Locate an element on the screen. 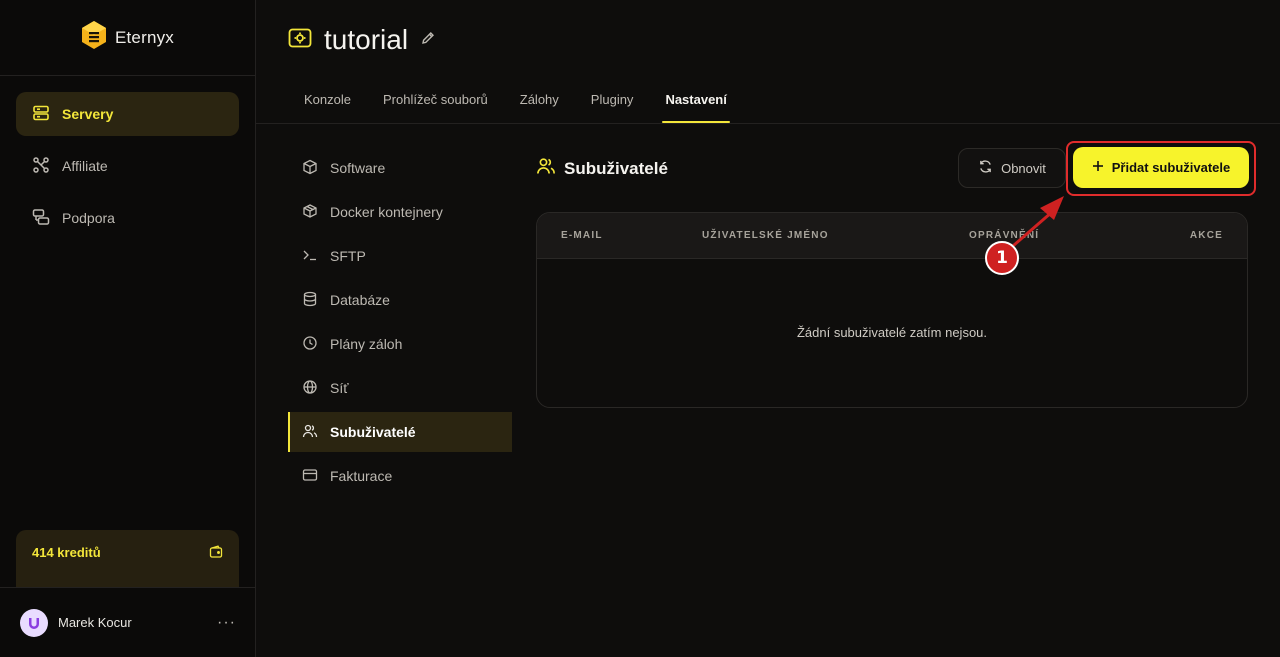 Image resolution: width=1280 pixels, height=657 pixels. avatar is located at coordinates (34, 622).